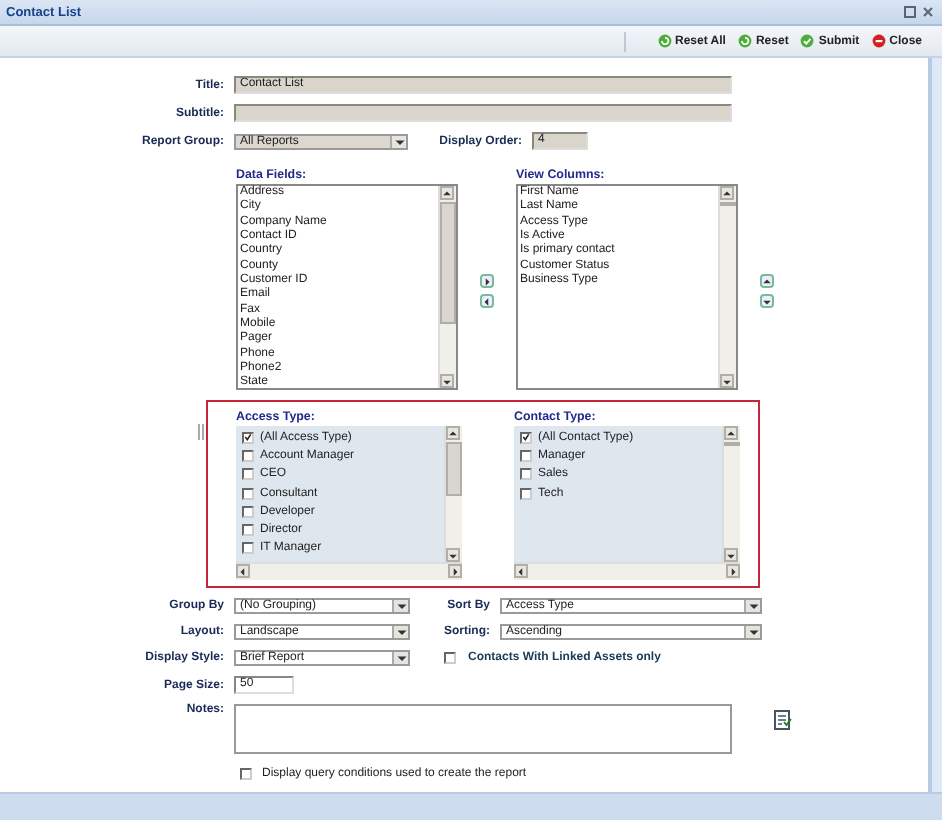 This screenshot has height=820, width=942. I want to click on check-icon, so click(807, 41).